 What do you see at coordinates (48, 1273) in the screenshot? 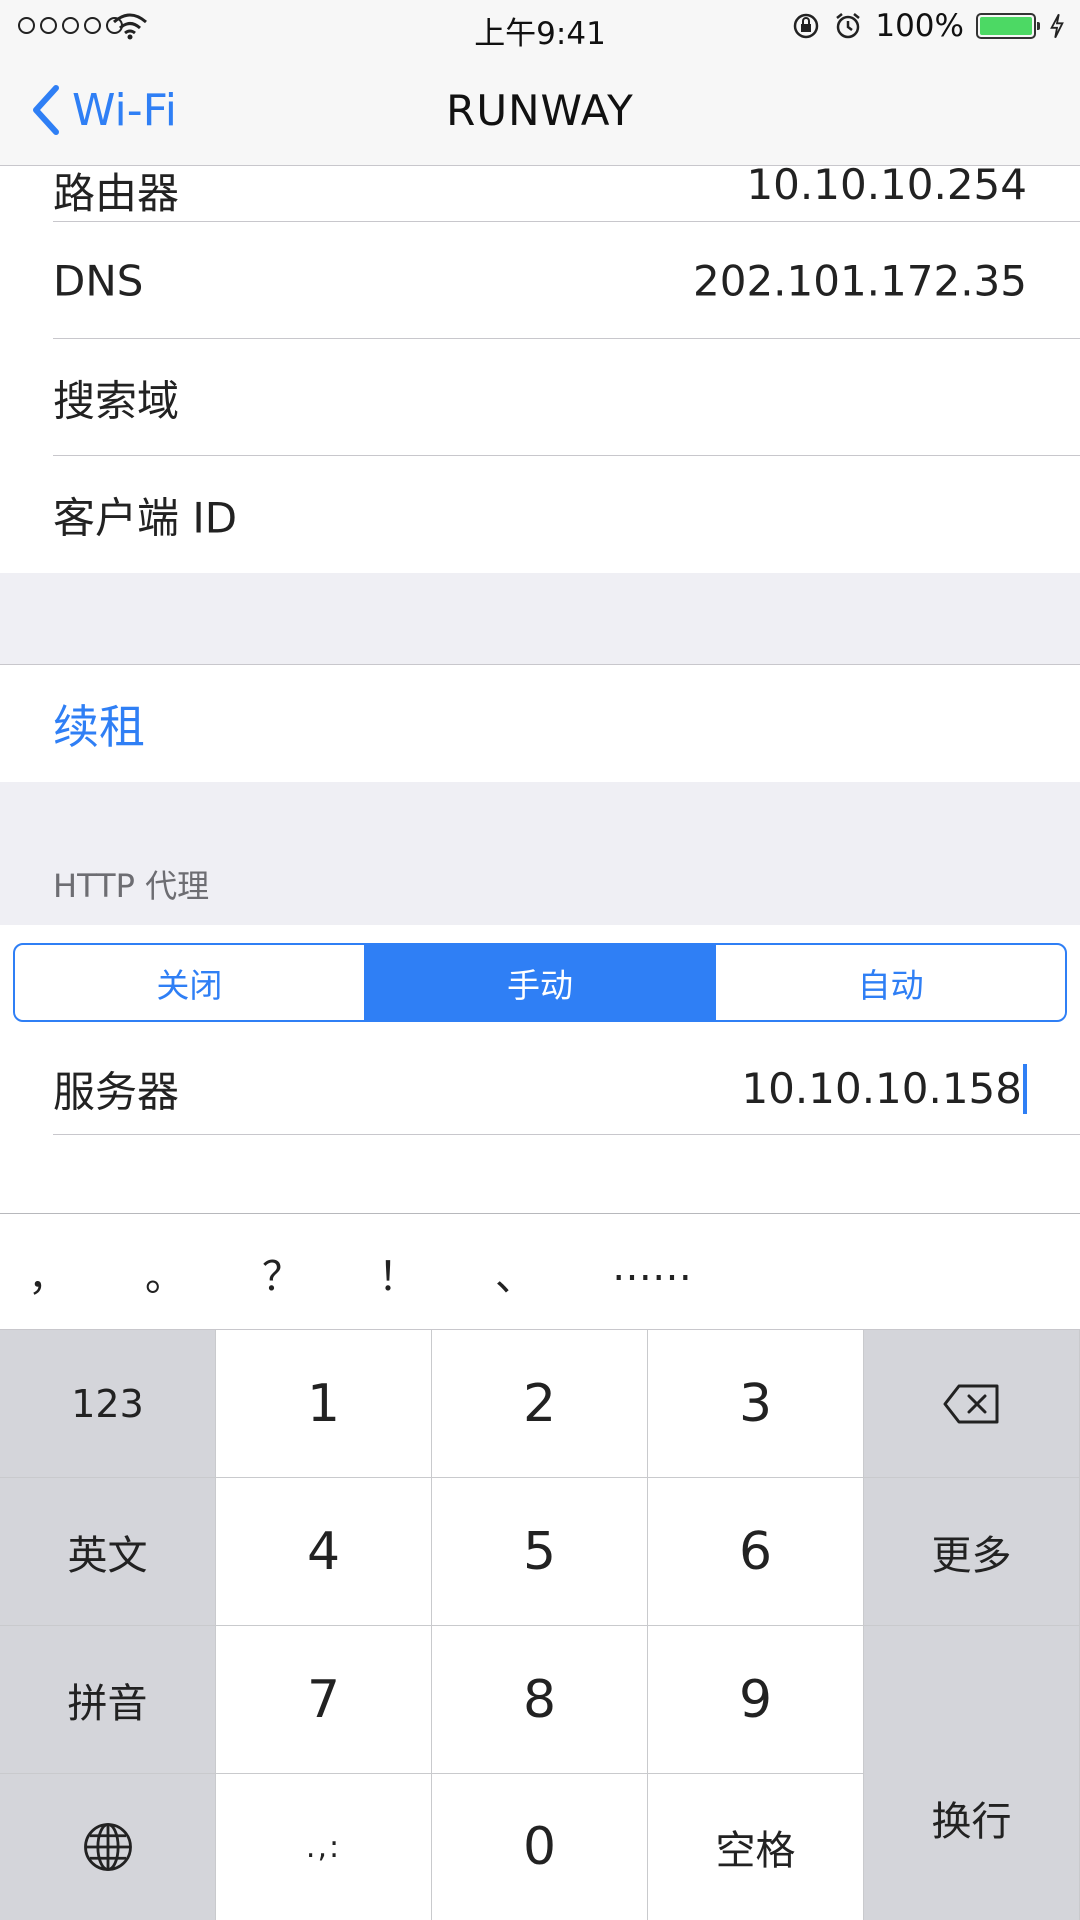
I see `candidate-comma: ，` at bounding box center [48, 1273].